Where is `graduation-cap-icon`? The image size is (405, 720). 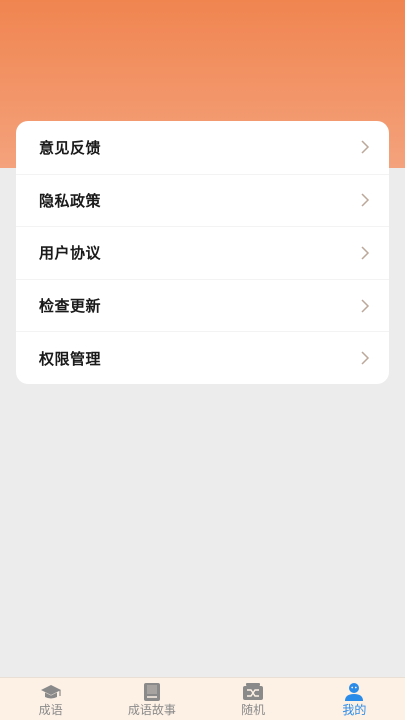 graduation-cap-icon is located at coordinates (51, 692).